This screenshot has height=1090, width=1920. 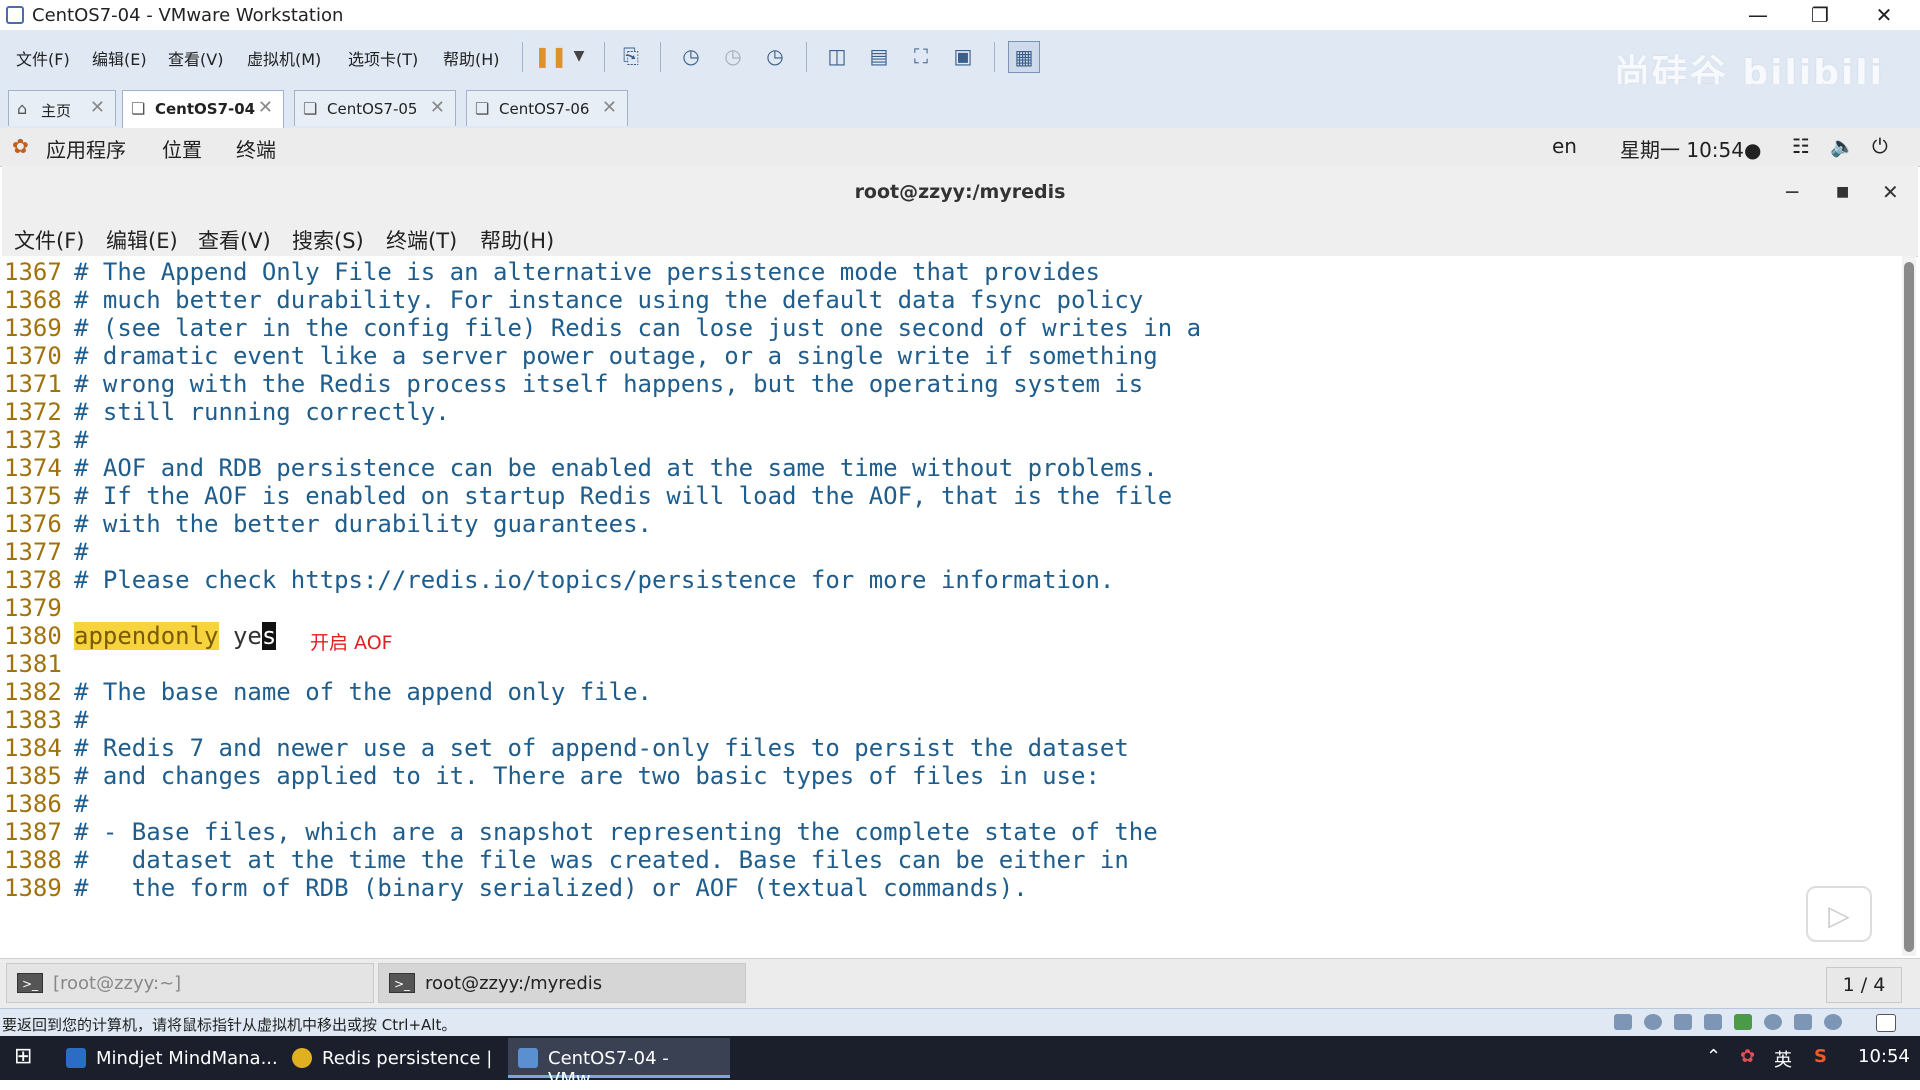 What do you see at coordinates (203, 109) in the screenshot?
I see `tab-centos7-04: ❏ CentOS7-04 ✕` at bounding box center [203, 109].